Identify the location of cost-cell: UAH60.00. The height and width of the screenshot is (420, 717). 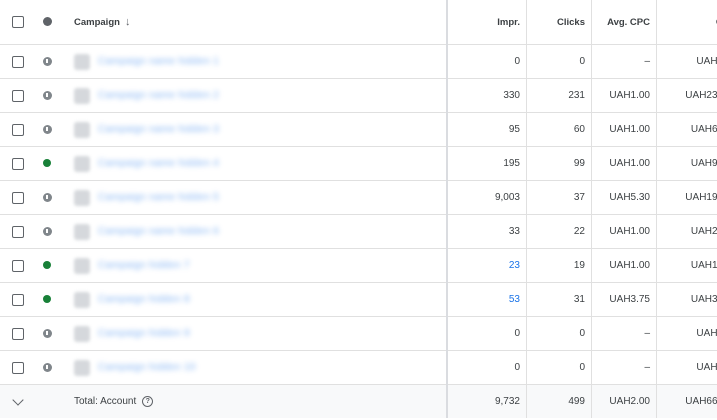
(686, 129).